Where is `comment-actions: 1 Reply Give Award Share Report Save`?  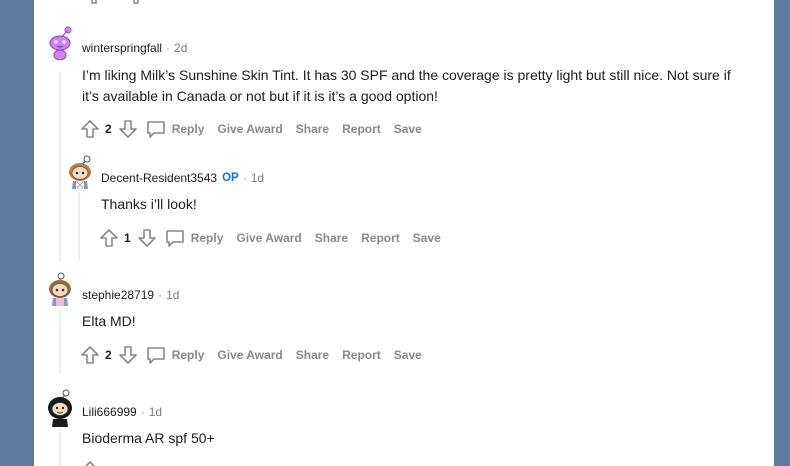
comment-actions: 1 Reply Give Award Share Report Save is located at coordinates (276, 238).